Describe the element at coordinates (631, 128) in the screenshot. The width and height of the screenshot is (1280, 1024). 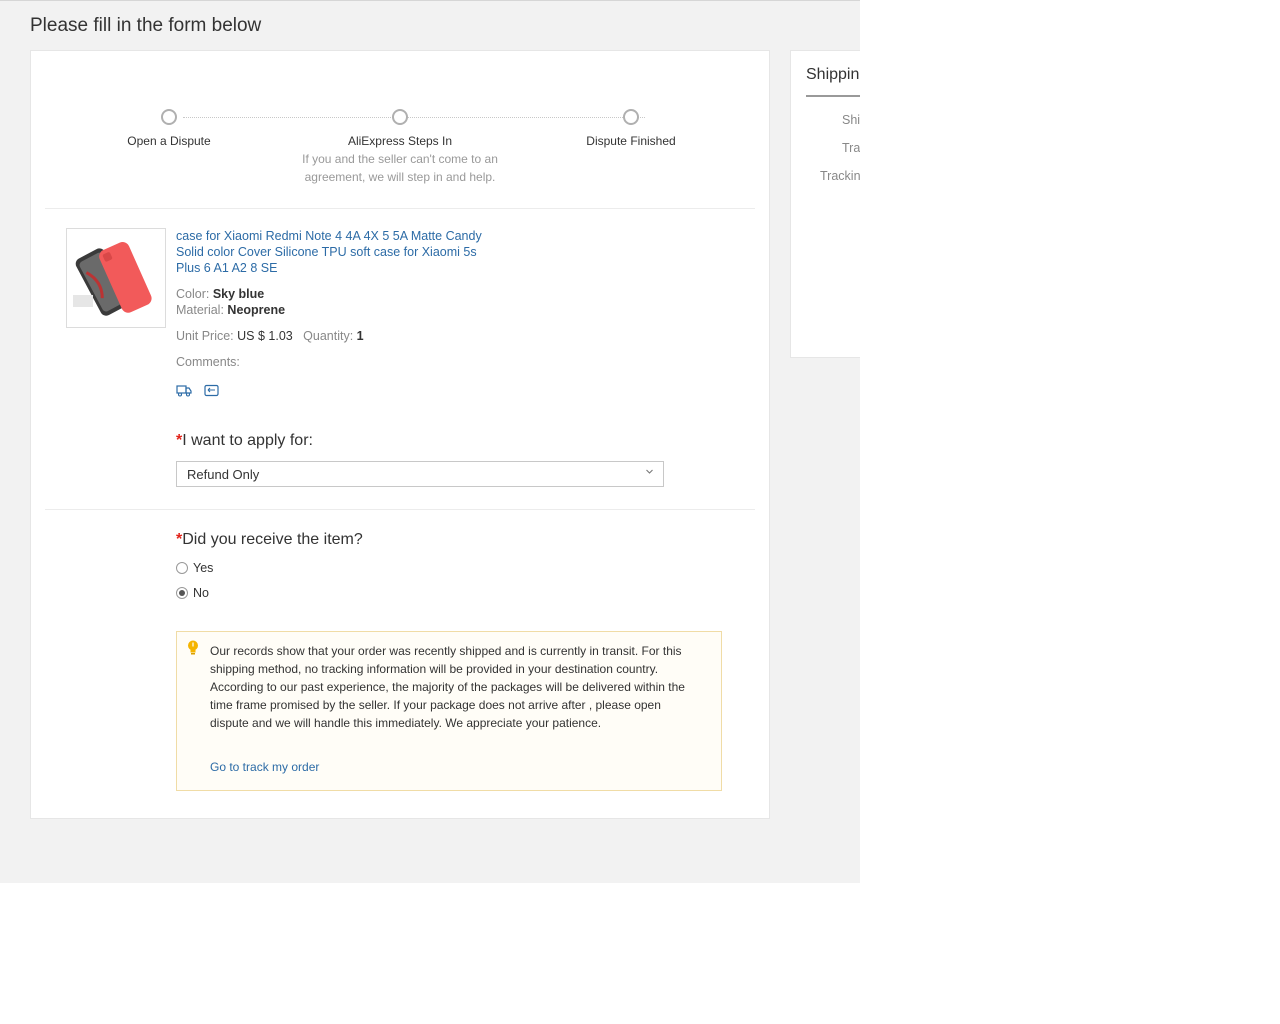
I see `step-dispute-finished: Dispute Finished` at that location.